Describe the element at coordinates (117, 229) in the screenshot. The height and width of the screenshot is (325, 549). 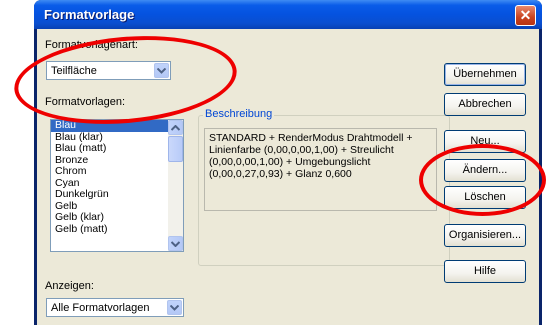
I see `list-item: Gelb (matt)` at that location.